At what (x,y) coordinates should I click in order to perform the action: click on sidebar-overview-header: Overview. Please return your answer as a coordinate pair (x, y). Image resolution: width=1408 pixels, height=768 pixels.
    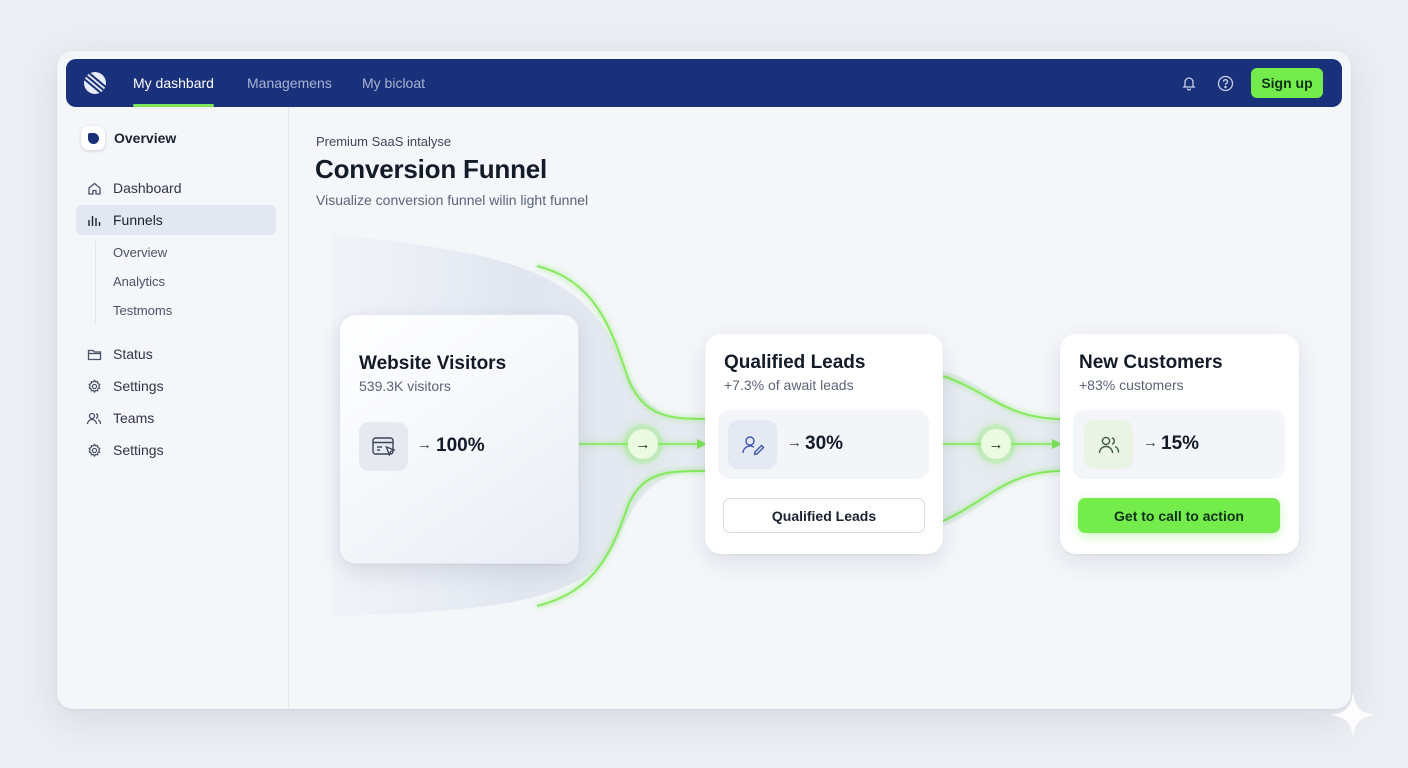
    Looking at the image, I should click on (128, 138).